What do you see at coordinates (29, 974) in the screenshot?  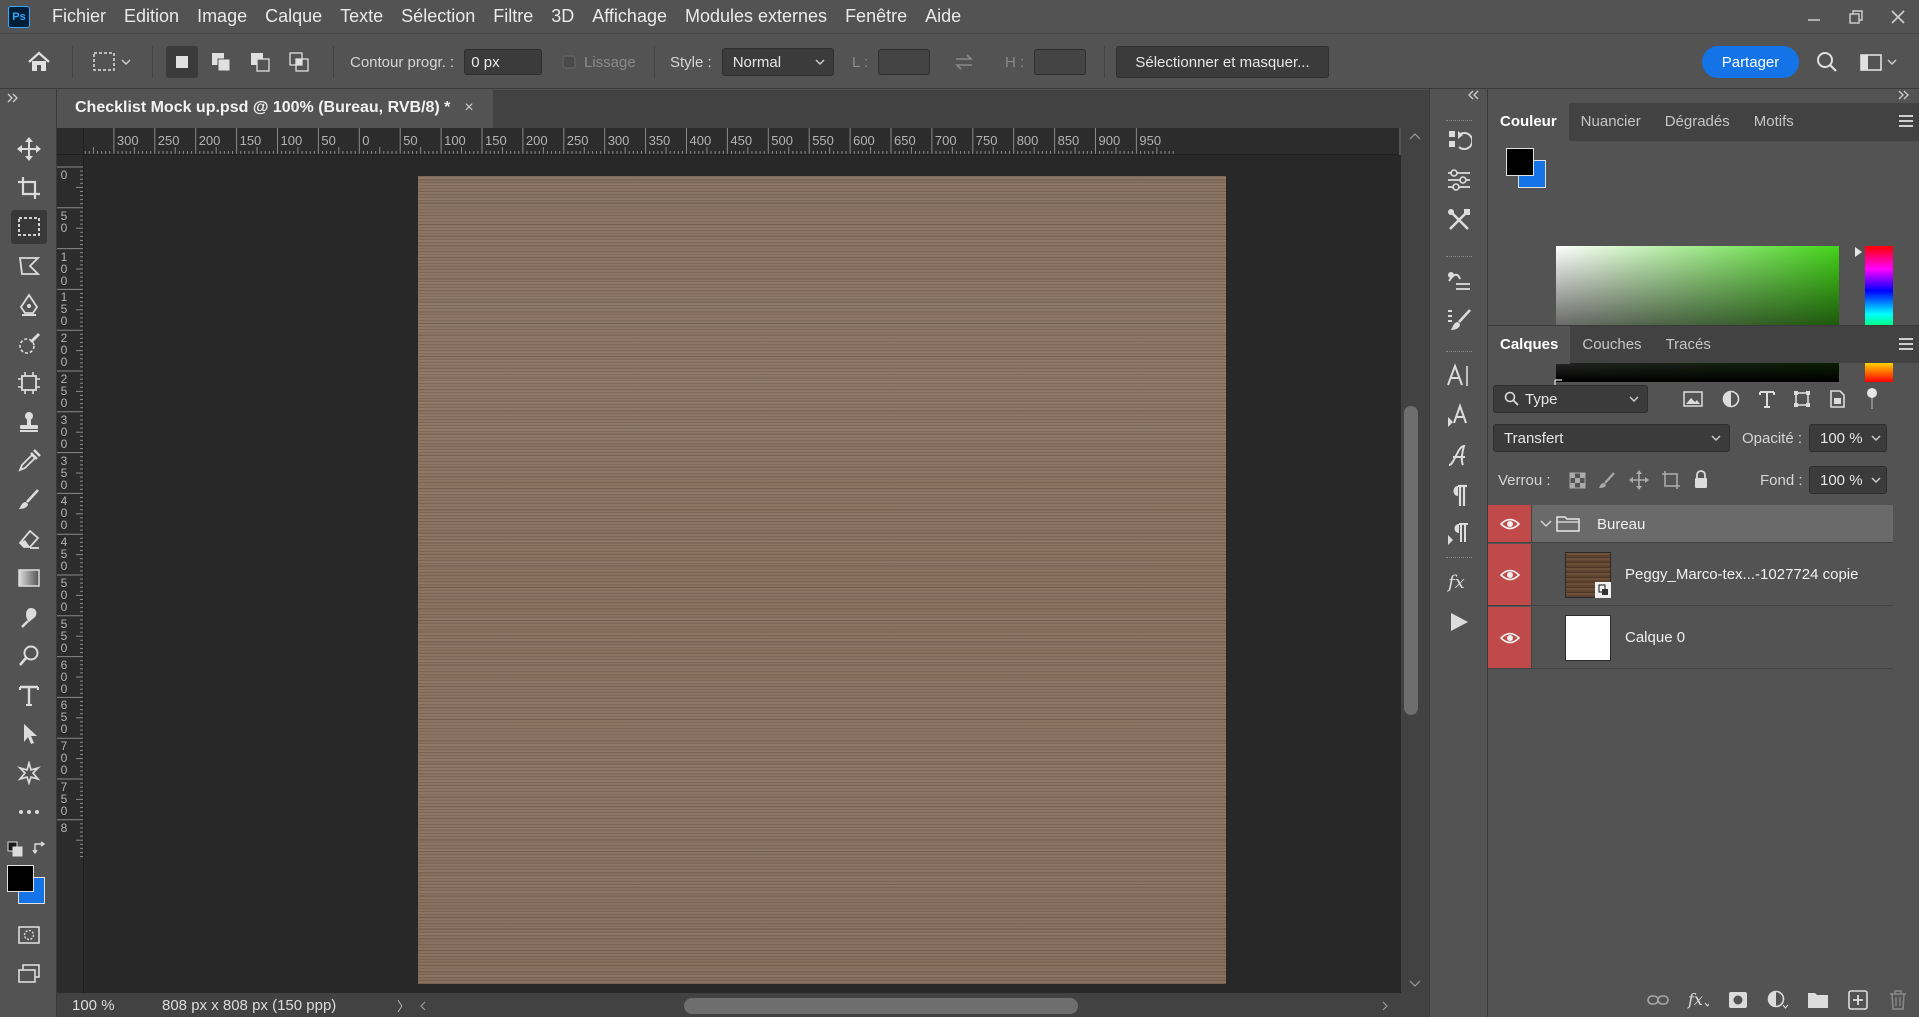 I see `screen-mode-button` at bounding box center [29, 974].